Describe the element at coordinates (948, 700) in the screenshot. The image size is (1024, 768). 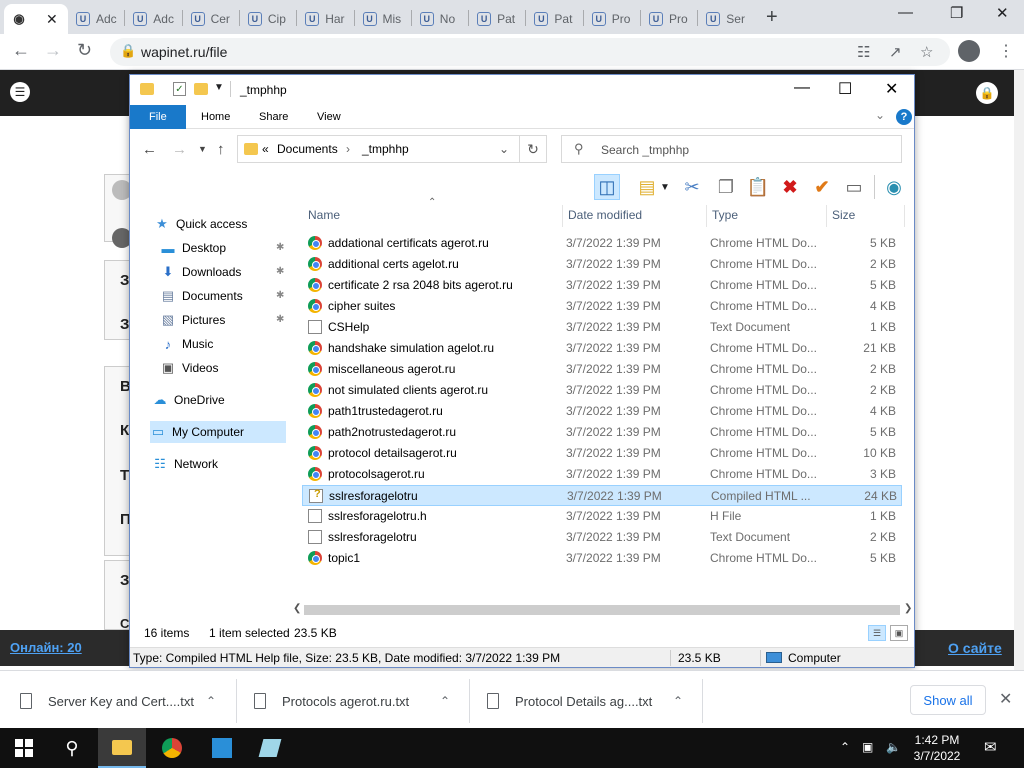
I see `show-all-button: Show all` at that location.